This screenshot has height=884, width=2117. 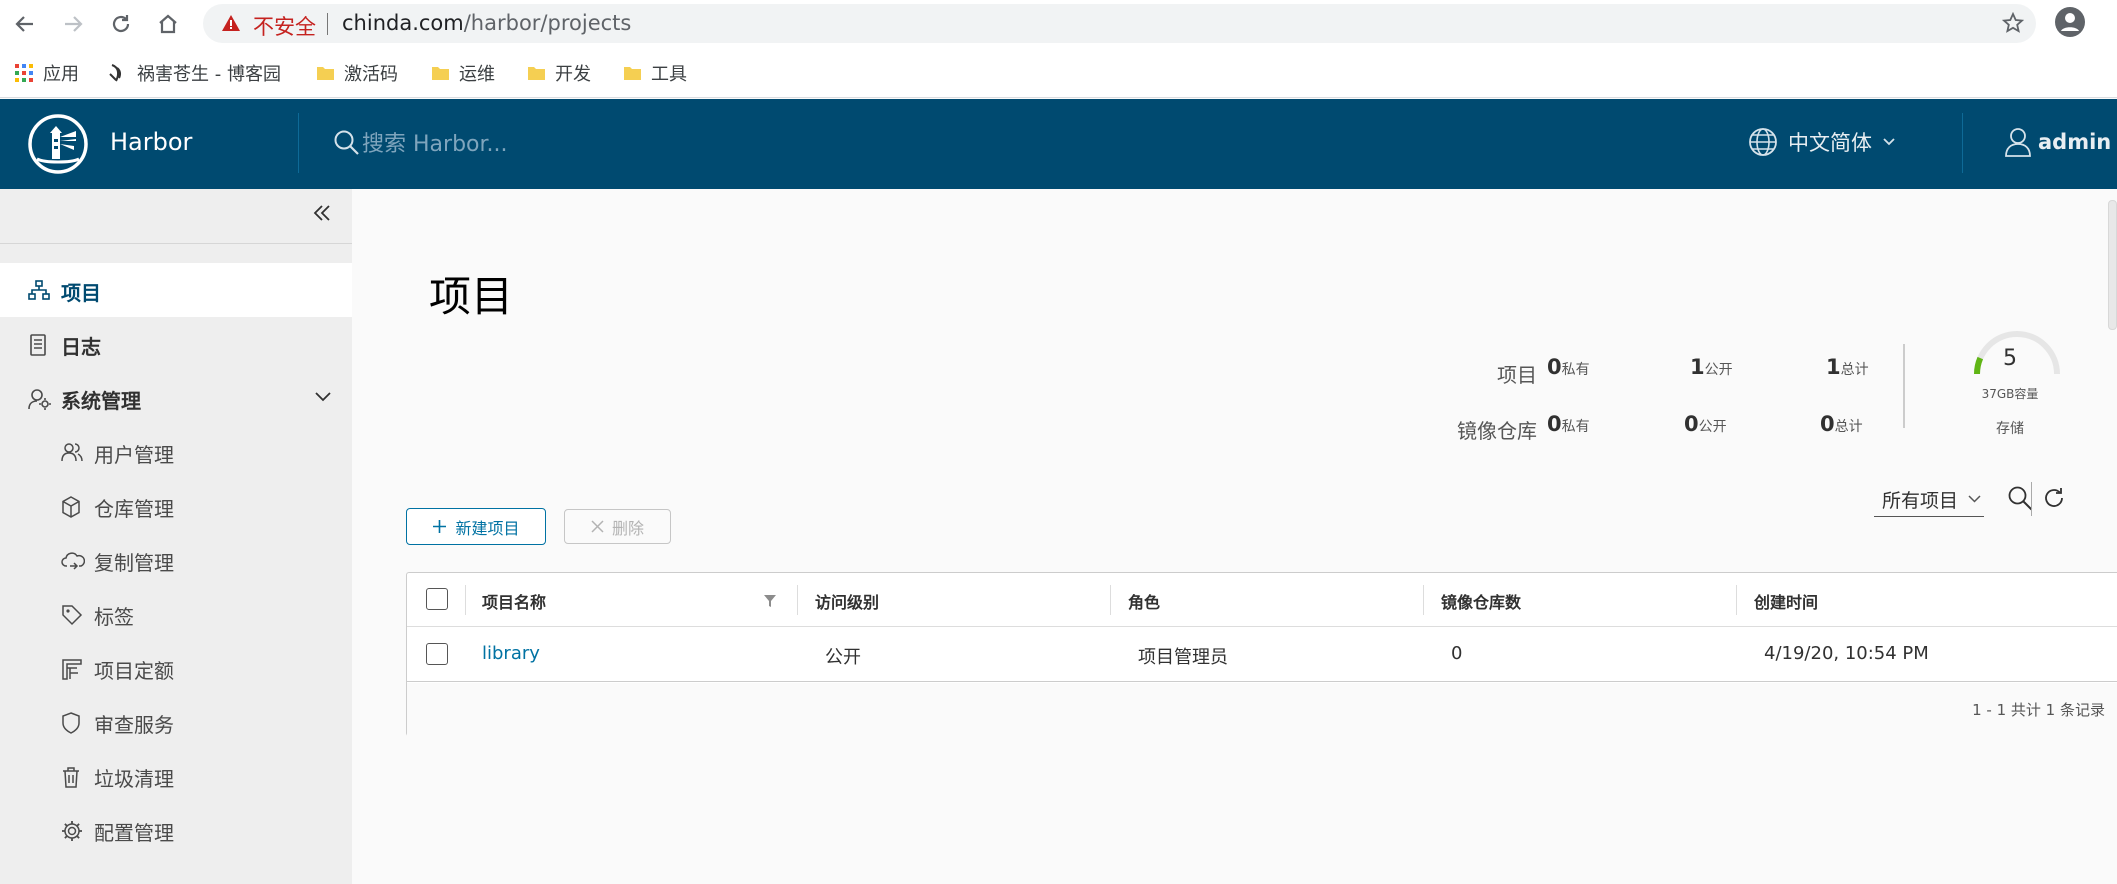 I want to click on profile-avatar-icon, so click(x=2070, y=22).